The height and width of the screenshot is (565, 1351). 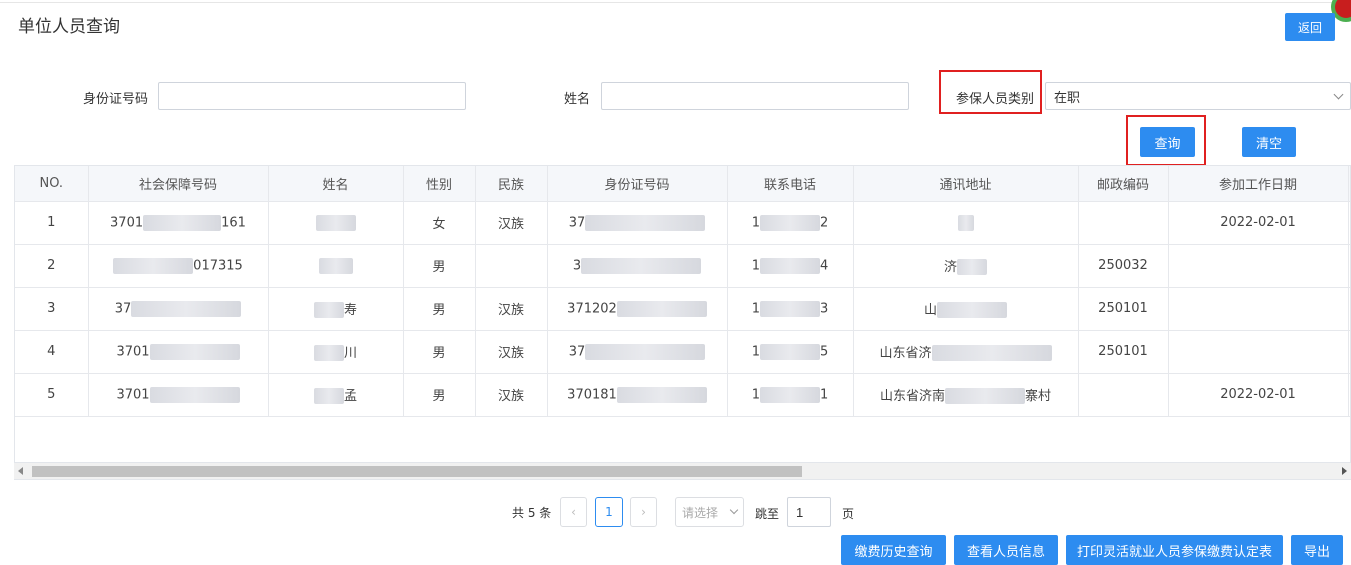 What do you see at coordinates (966, 184) in the screenshot?
I see `col-header-address: 通讯地址` at bounding box center [966, 184].